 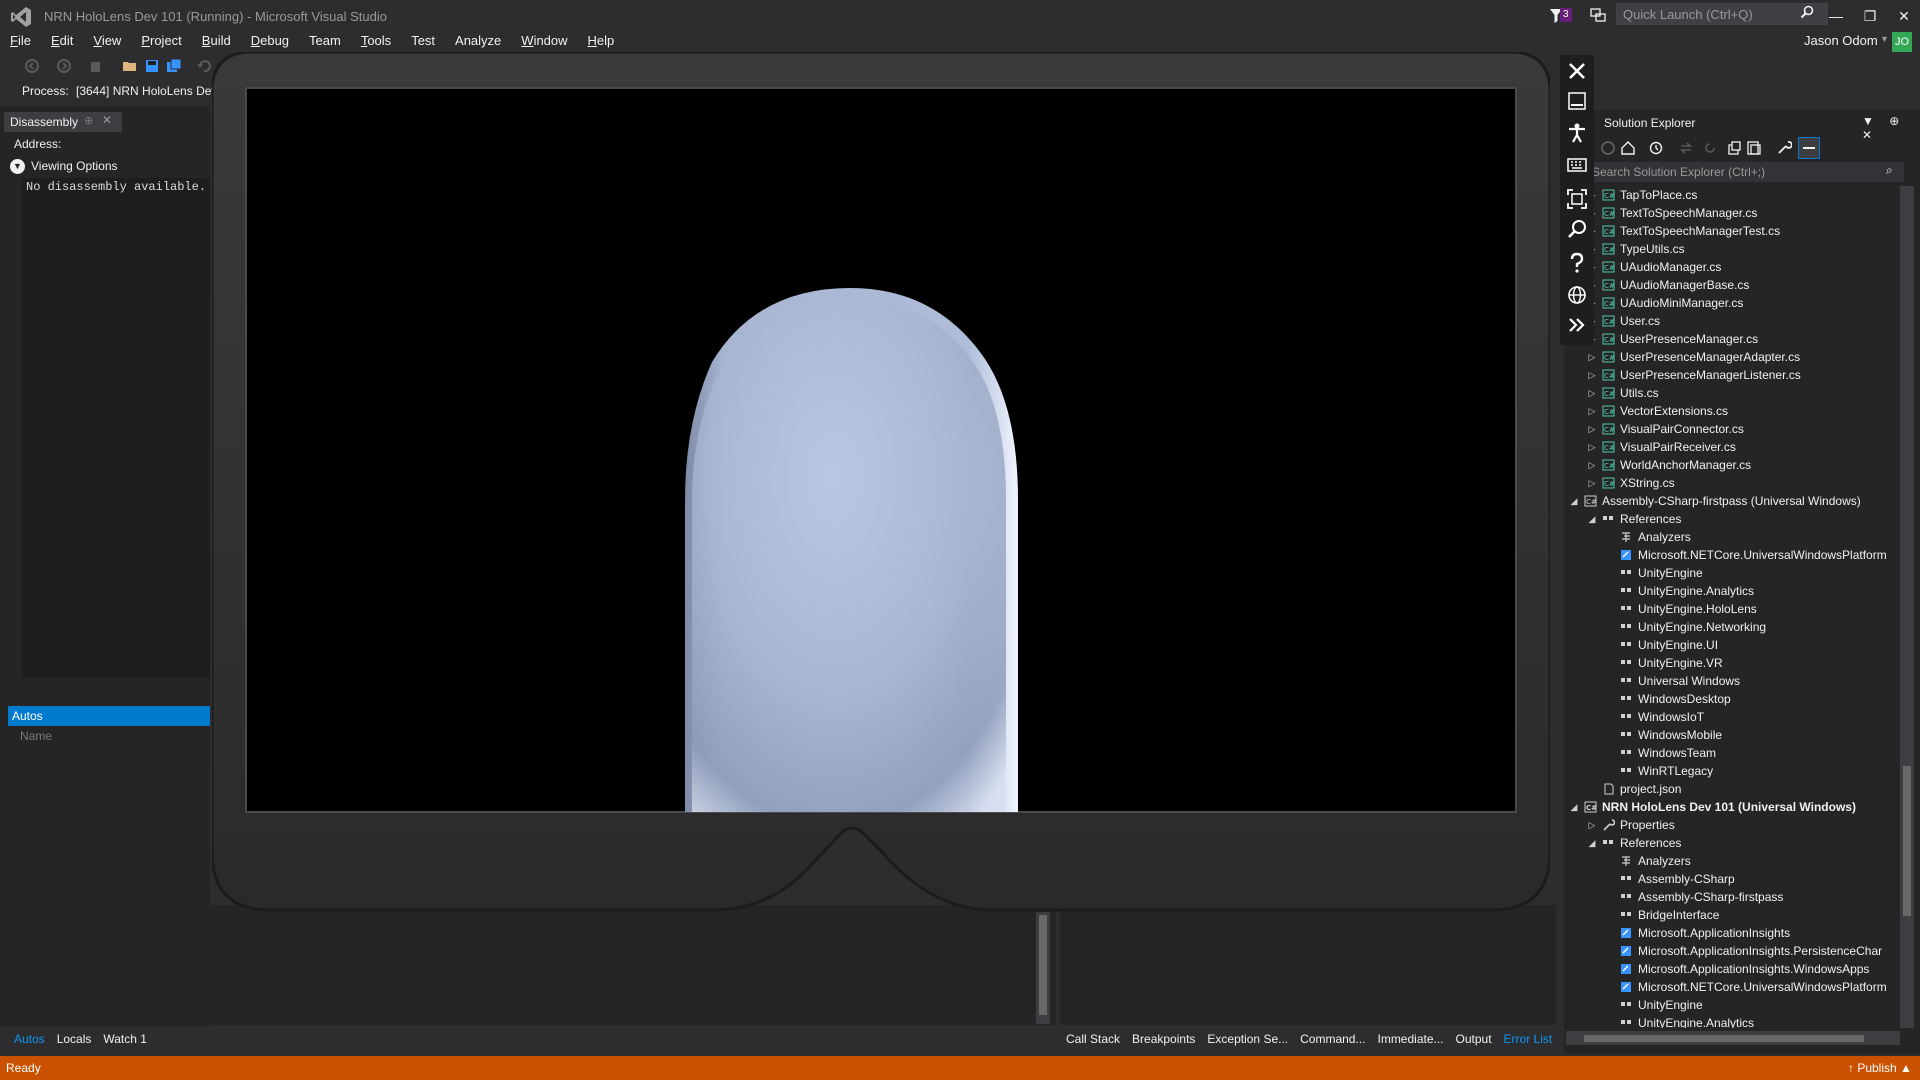 I want to click on emulator-more-button, so click(x=1577, y=325).